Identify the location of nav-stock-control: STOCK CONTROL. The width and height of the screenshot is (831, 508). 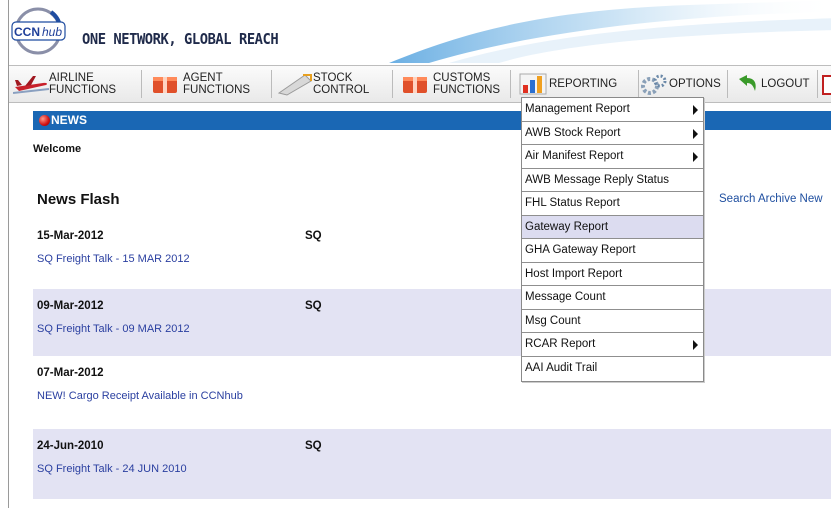
(323, 84).